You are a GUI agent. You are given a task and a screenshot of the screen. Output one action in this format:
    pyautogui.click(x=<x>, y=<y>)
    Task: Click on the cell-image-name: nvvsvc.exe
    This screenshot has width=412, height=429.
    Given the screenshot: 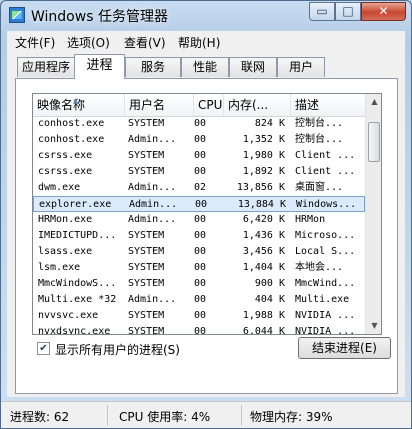 What is the action you would take?
    pyautogui.click(x=68, y=315)
    